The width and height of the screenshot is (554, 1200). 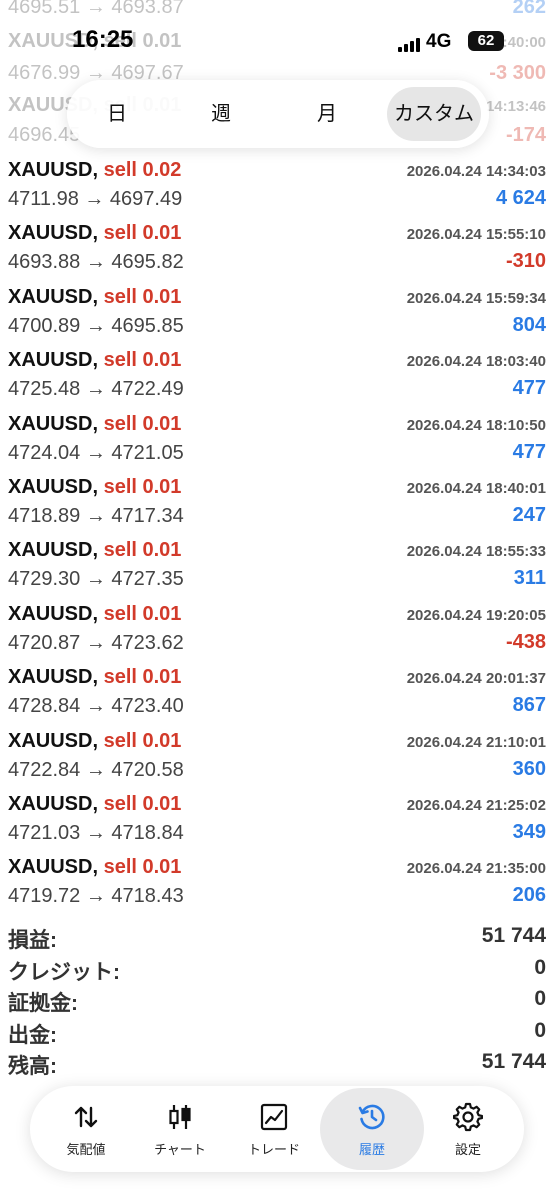 I want to click on nav-tab-settings: 設定, so click(x=468, y=1129).